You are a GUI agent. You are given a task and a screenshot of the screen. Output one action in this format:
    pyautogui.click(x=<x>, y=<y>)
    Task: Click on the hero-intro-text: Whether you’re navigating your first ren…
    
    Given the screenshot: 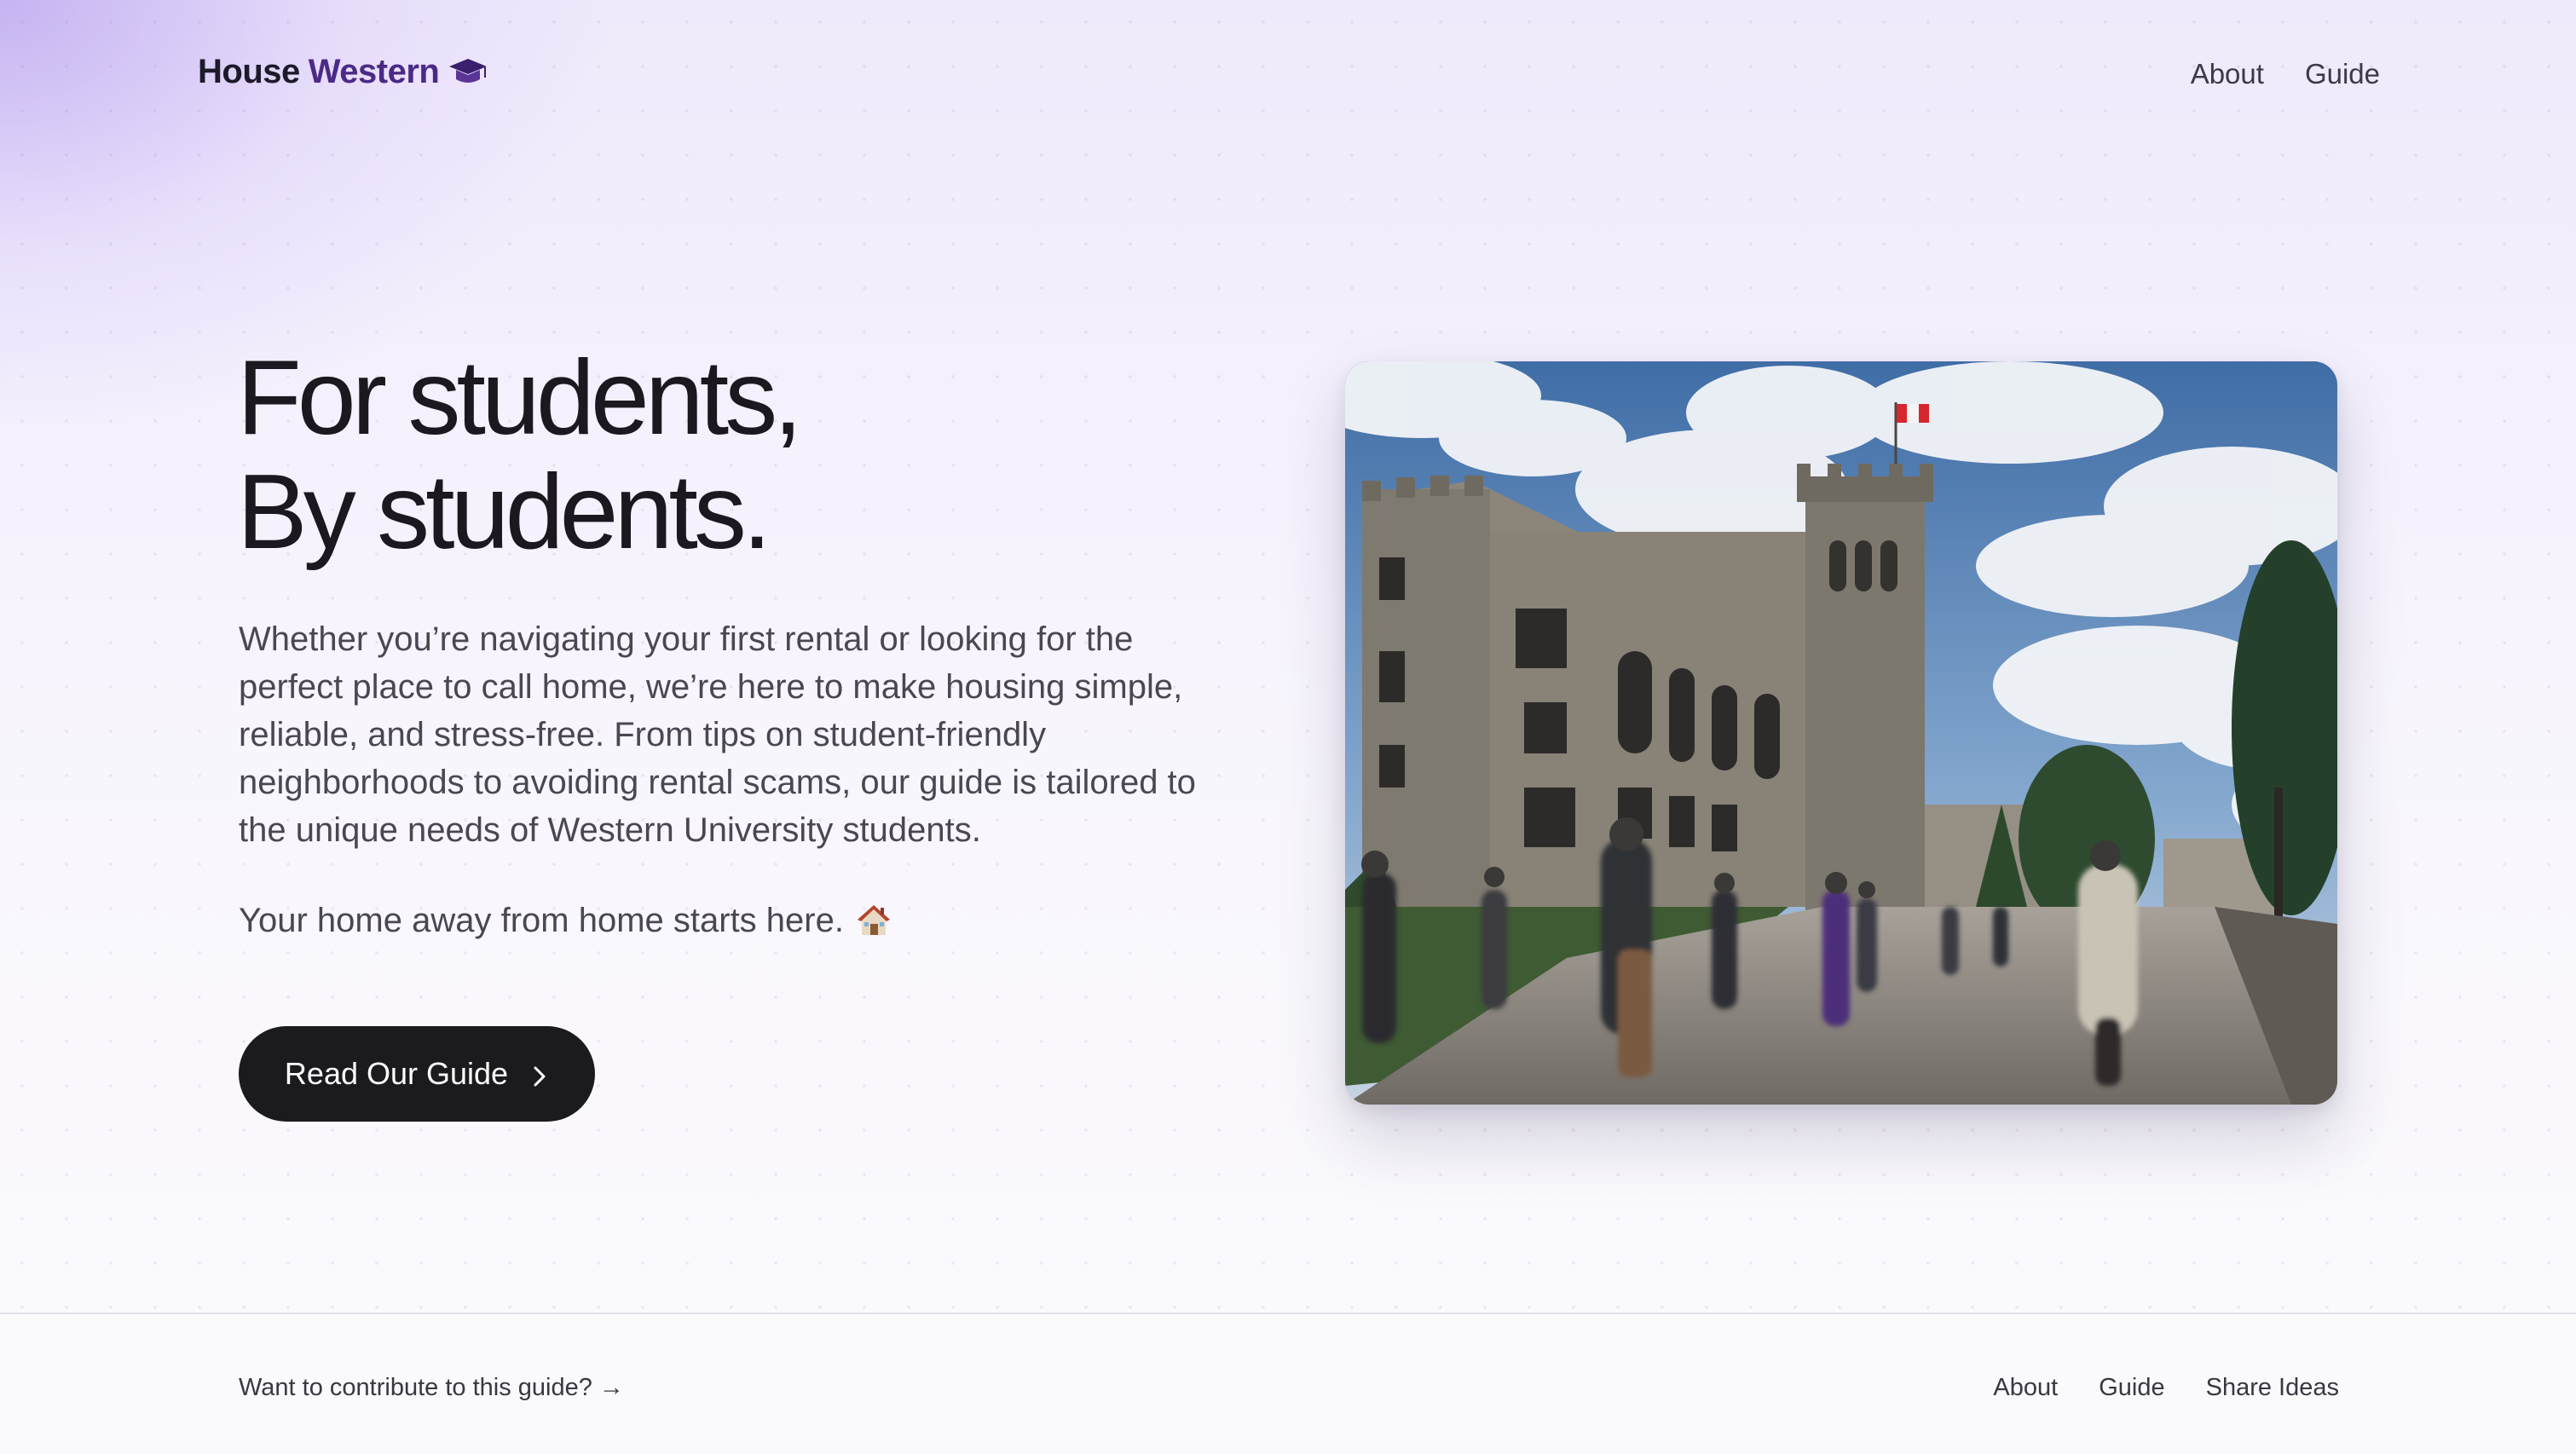 What is the action you would take?
    pyautogui.click(x=717, y=734)
    